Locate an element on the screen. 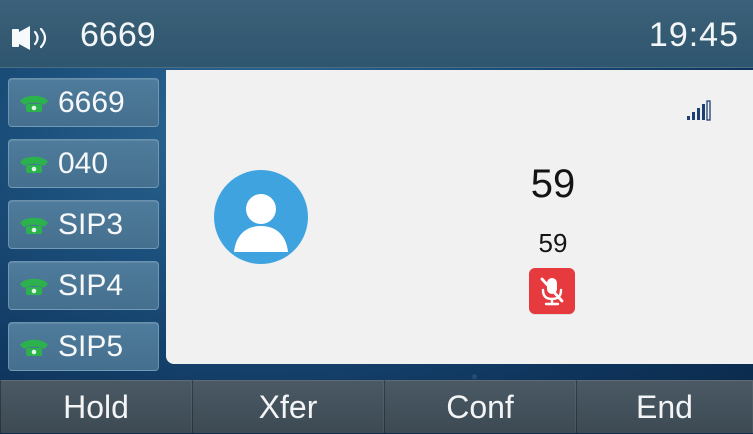  line-key-1: 6669 is located at coordinates (83, 102).